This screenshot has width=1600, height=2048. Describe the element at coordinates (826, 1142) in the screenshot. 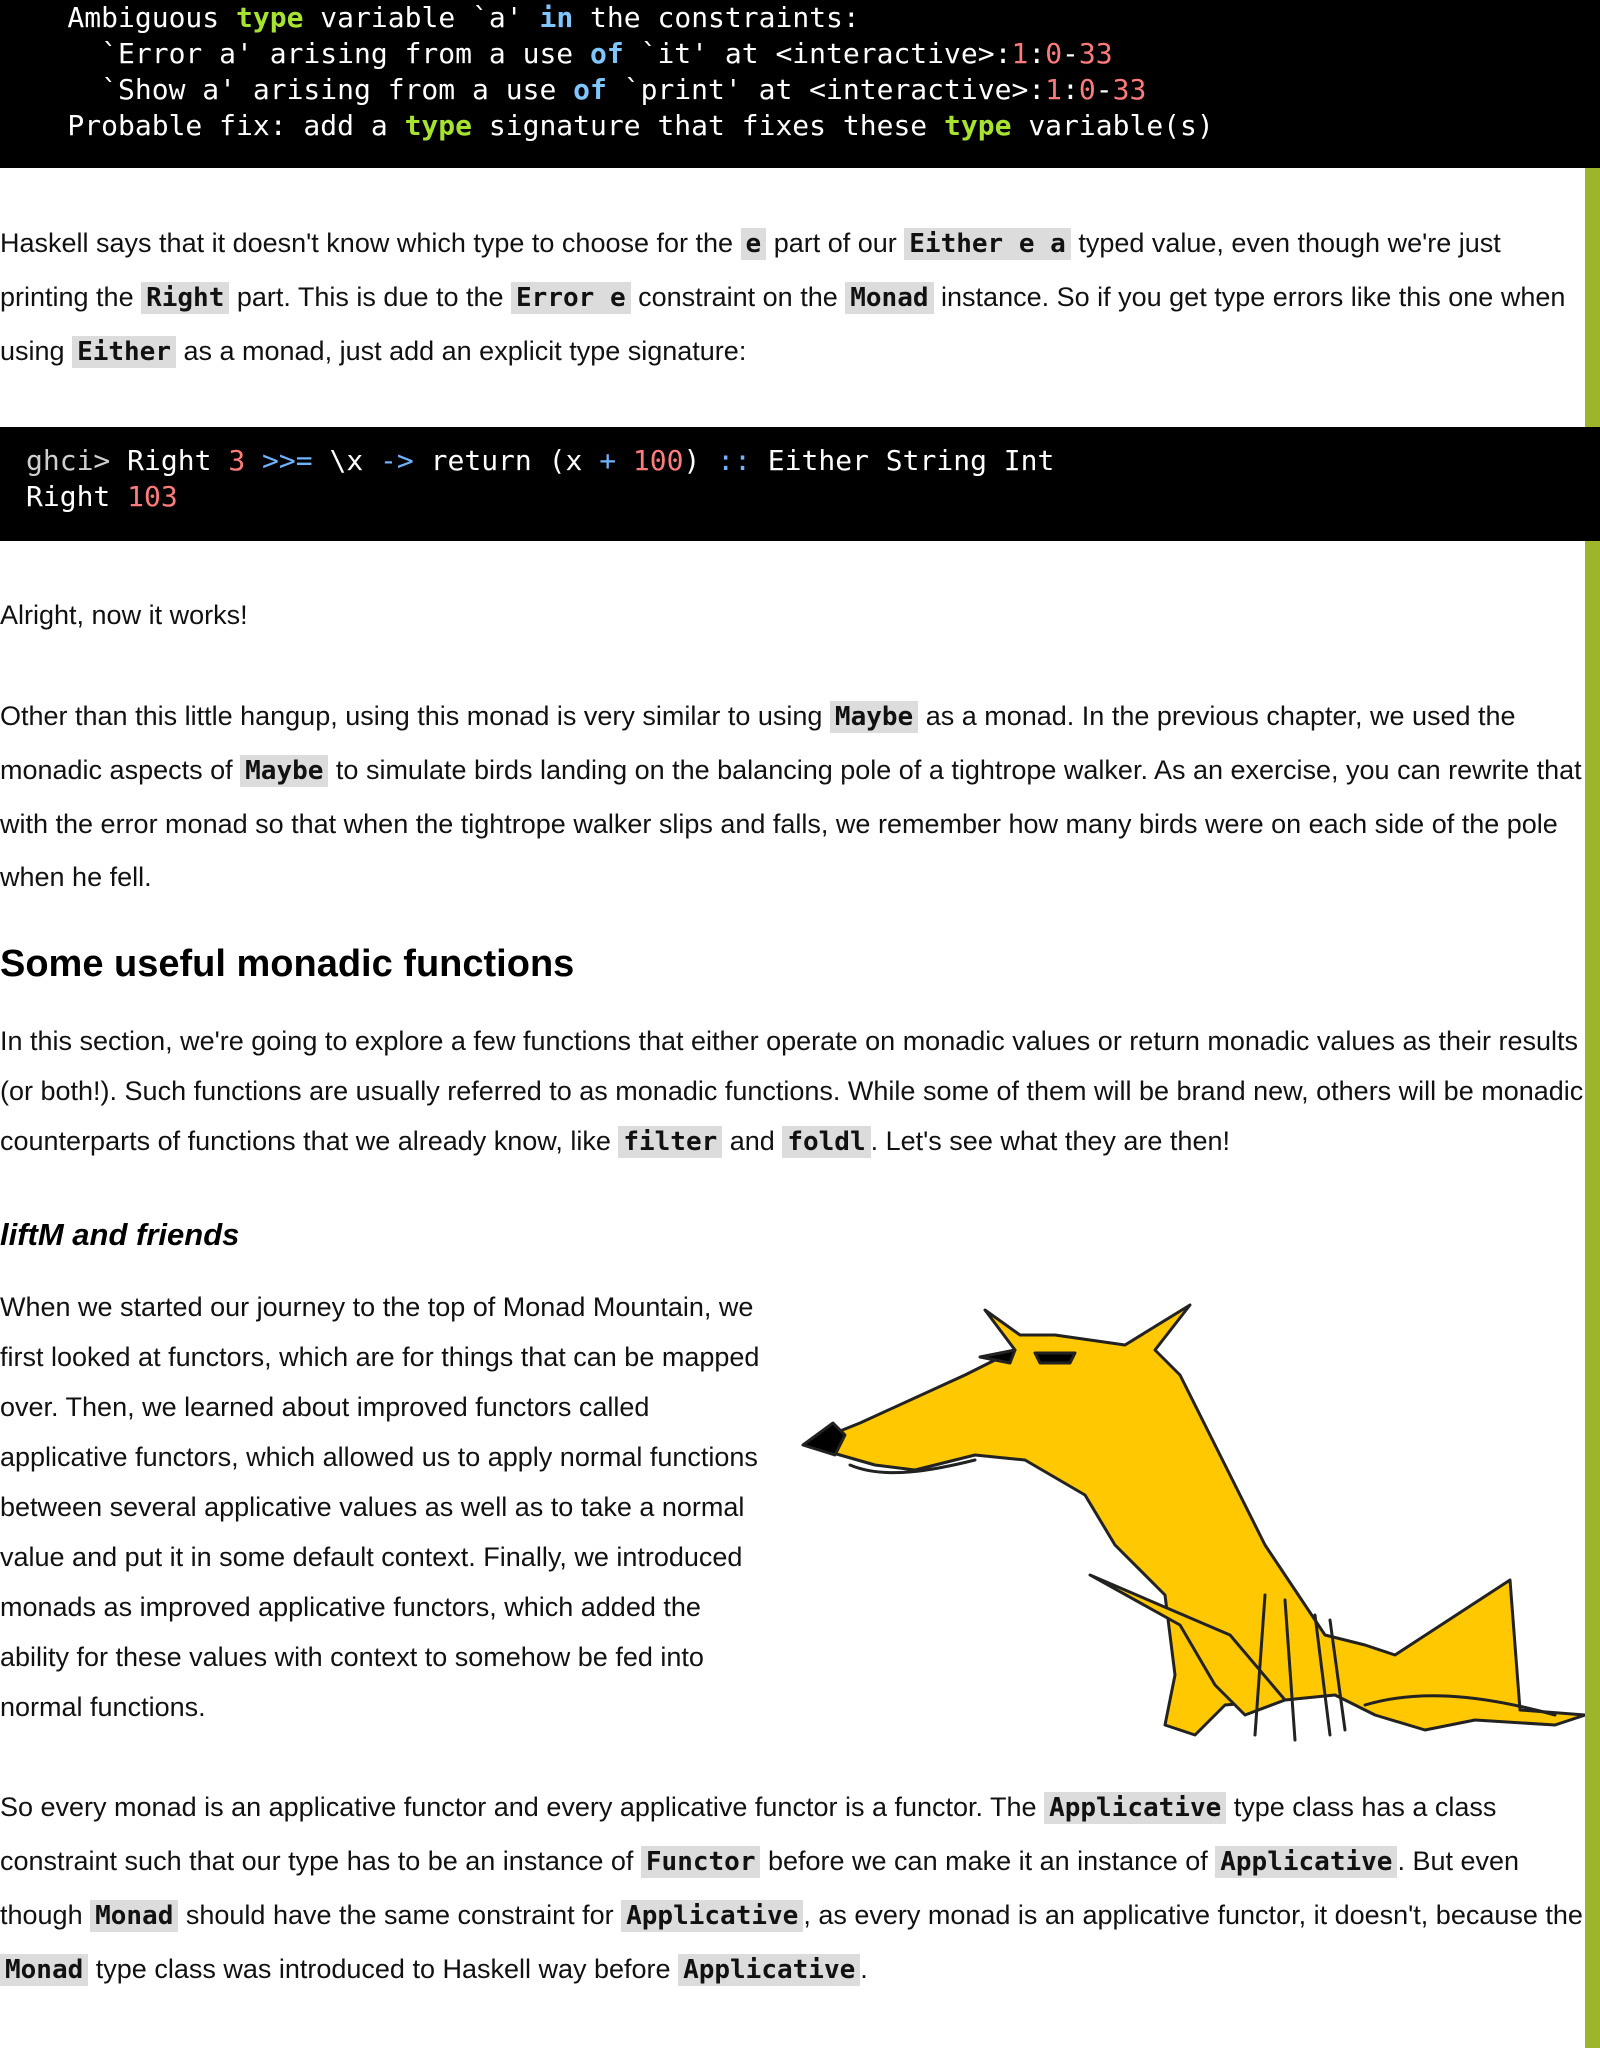

I see `inline-code: foldl` at that location.